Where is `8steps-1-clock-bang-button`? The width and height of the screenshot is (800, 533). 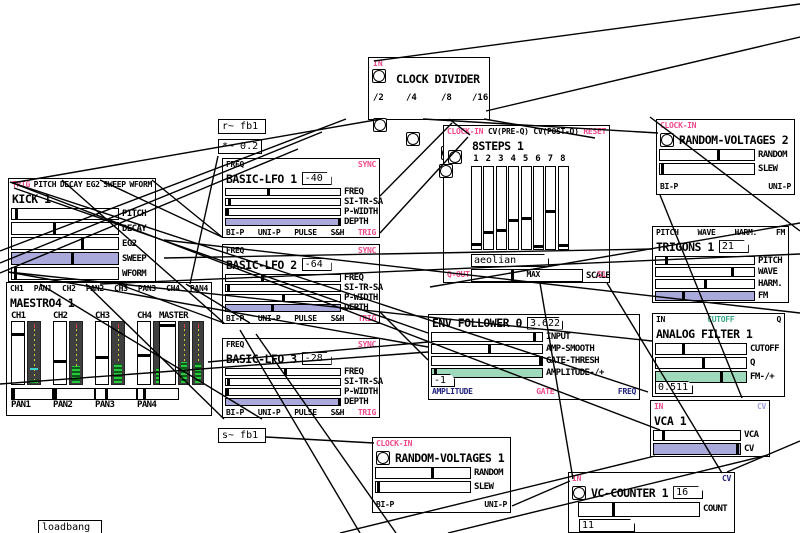 8steps-1-clock-bang-button is located at coordinates (455, 156).